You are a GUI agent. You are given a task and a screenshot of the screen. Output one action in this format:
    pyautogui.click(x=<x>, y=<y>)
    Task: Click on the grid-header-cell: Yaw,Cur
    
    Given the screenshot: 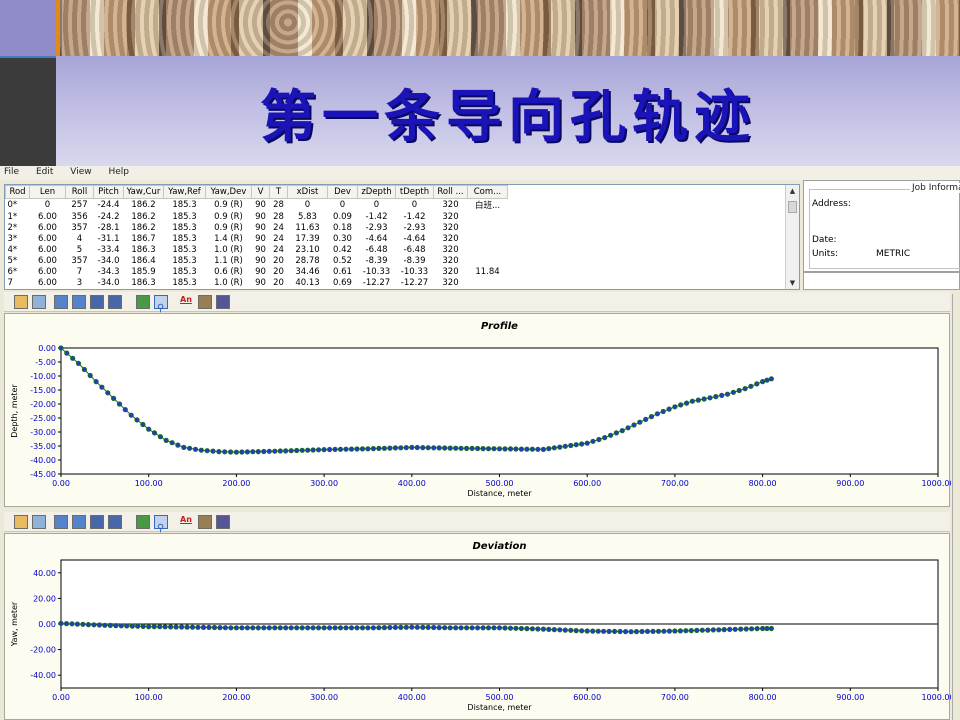 What is the action you would take?
    pyautogui.click(x=143, y=192)
    